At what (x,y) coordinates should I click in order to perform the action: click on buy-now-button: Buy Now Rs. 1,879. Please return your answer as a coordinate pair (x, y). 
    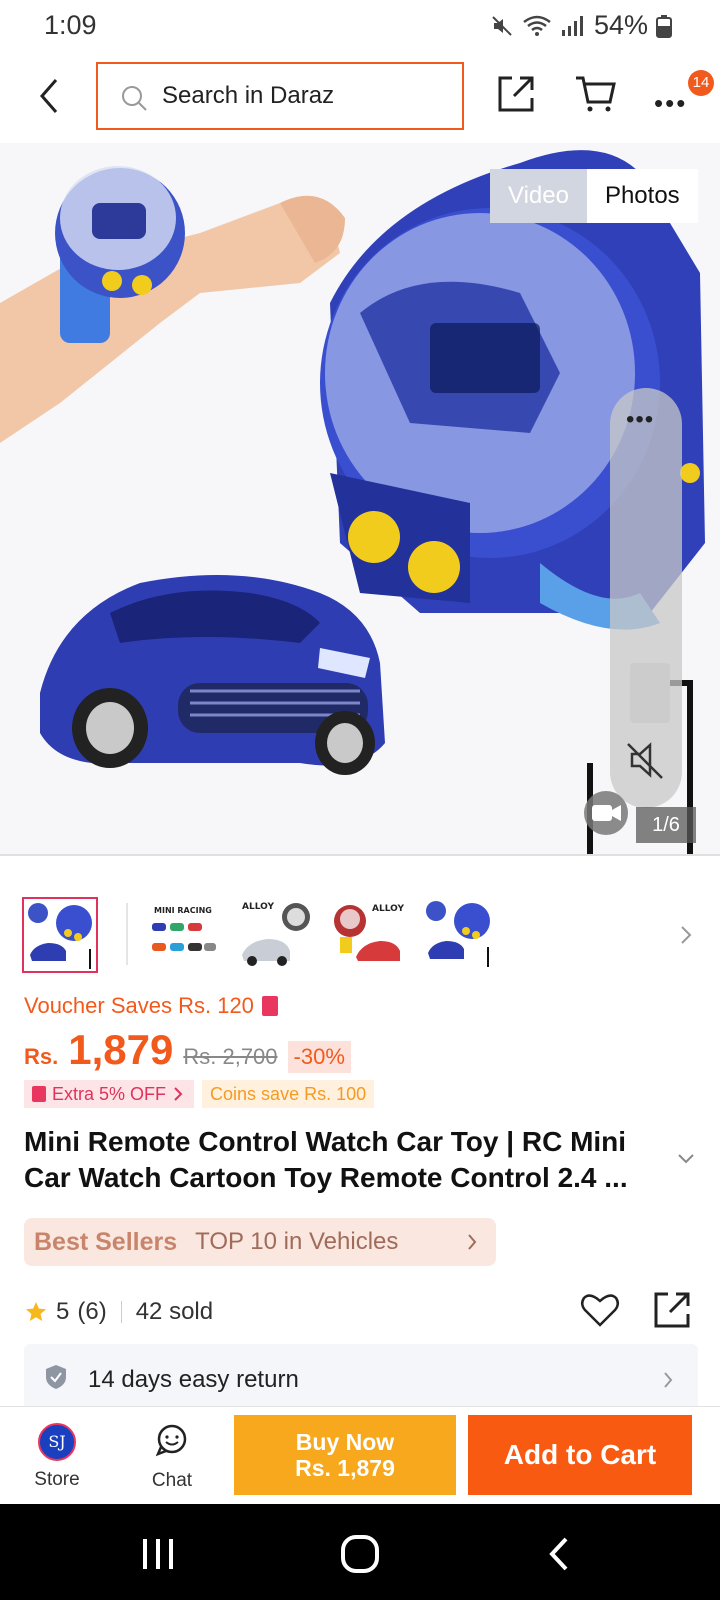
    Looking at the image, I should click on (345, 1455).